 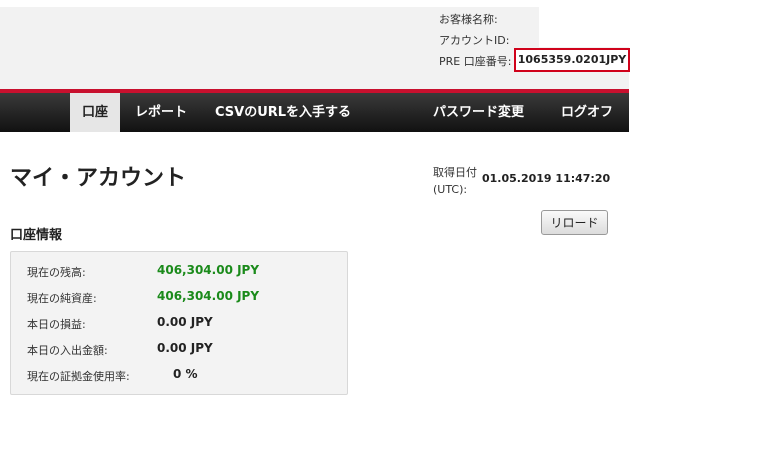 What do you see at coordinates (450, 189) in the screenshot?
I see `date-label-line2: (UTC):` at bounding box center [450, 189].